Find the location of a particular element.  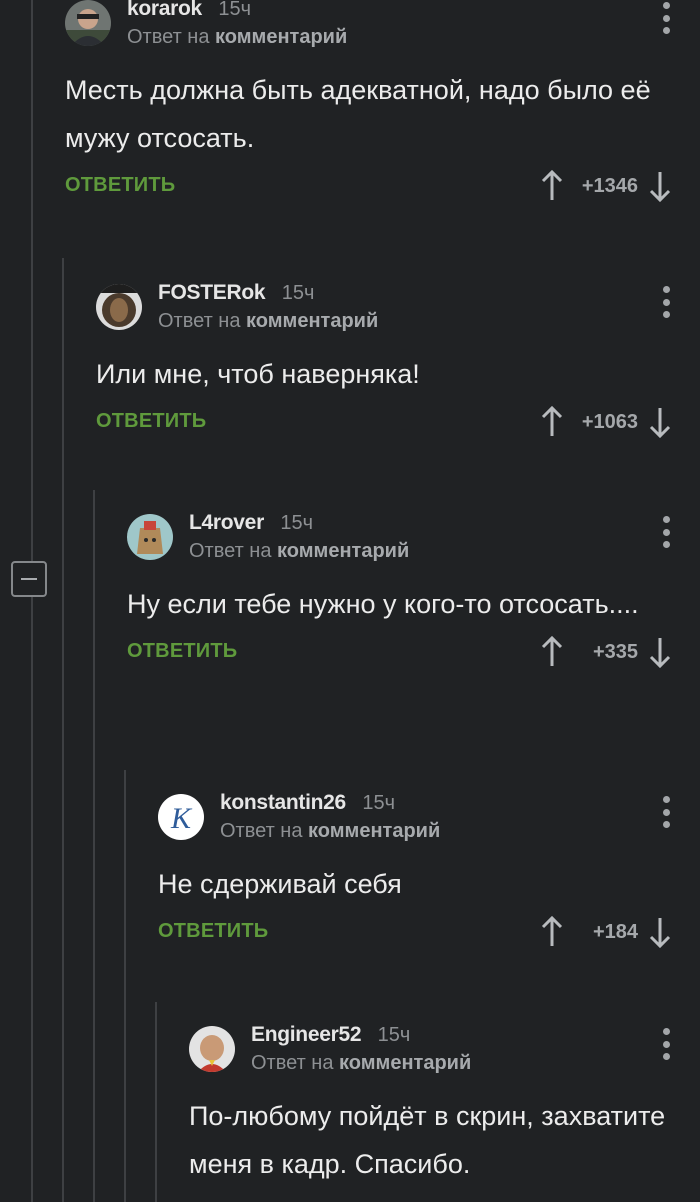

comment-meta: FOSTERok 15ч Ответ на комментарий is located at coordinates (268, 308).